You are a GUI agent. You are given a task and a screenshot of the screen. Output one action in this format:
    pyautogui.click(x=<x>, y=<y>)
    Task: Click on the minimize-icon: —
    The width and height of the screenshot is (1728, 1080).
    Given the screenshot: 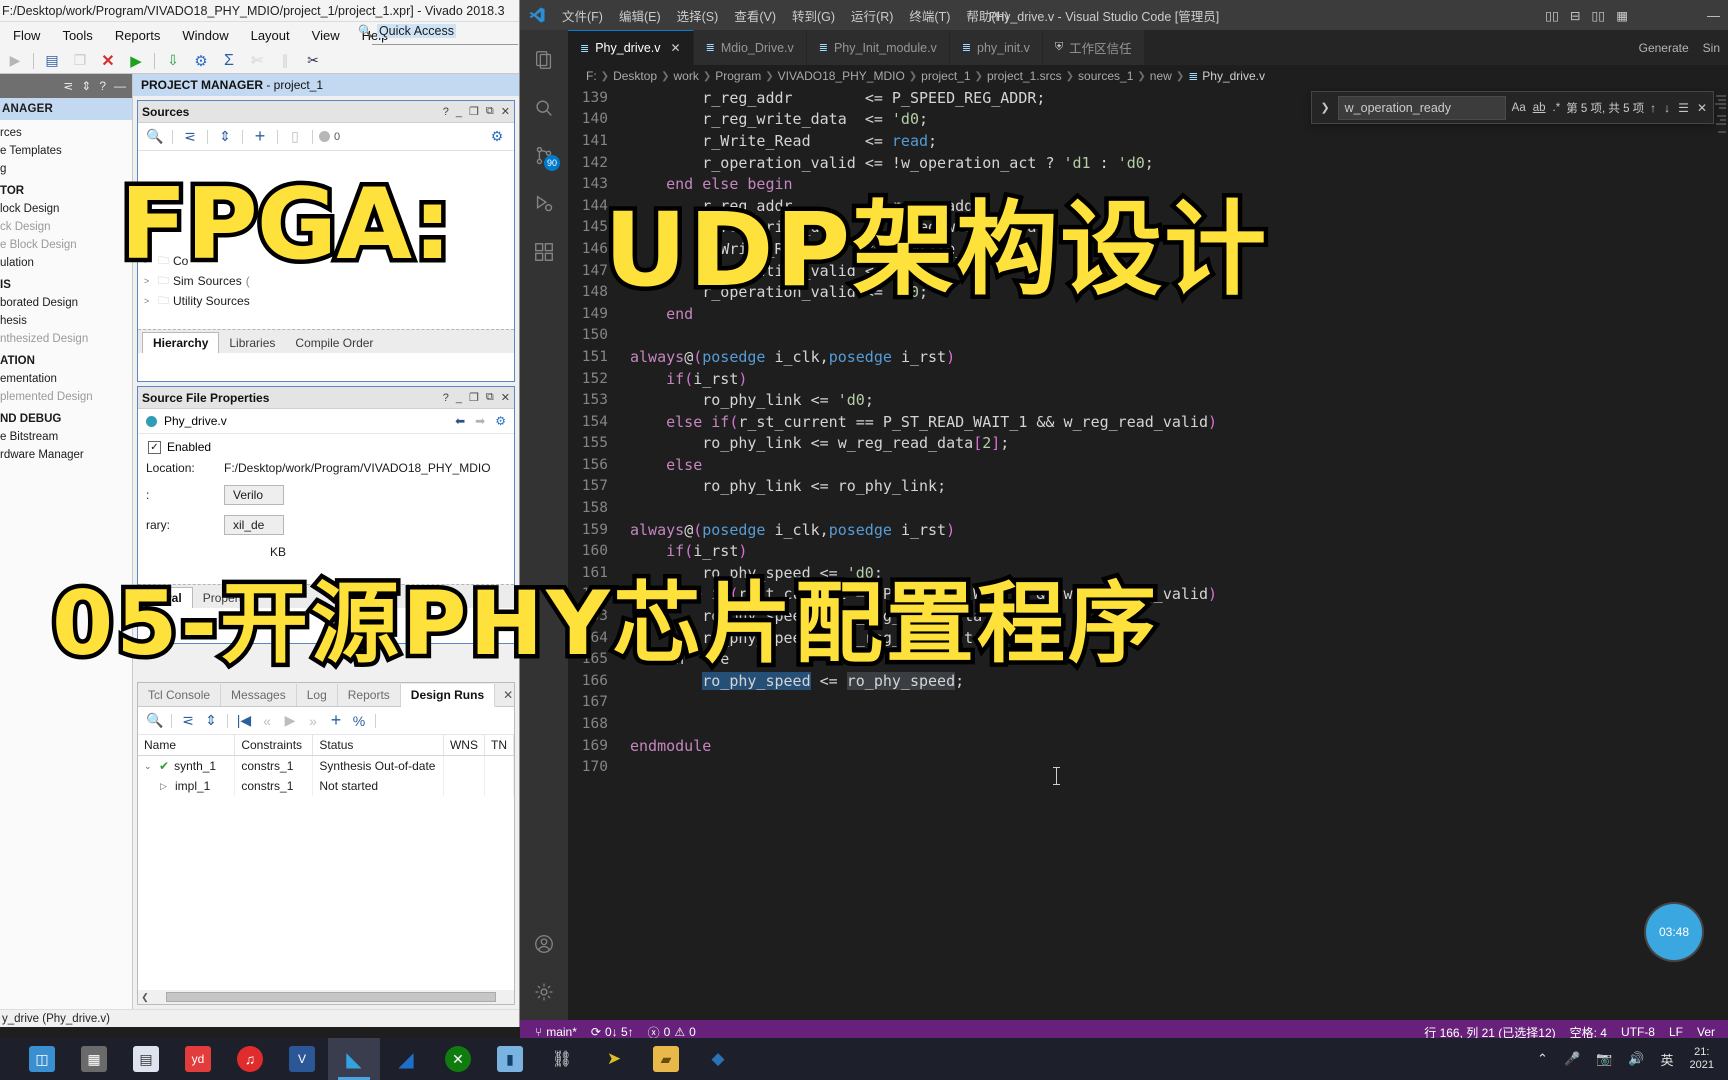 What is the action you would take?
    pyautogui.click(x=120, y=86)
    